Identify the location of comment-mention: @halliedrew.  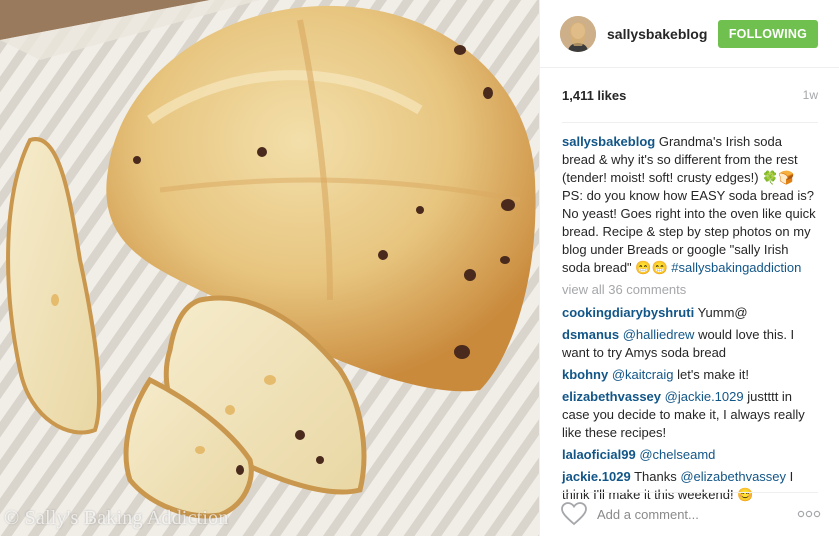
(659, 334).